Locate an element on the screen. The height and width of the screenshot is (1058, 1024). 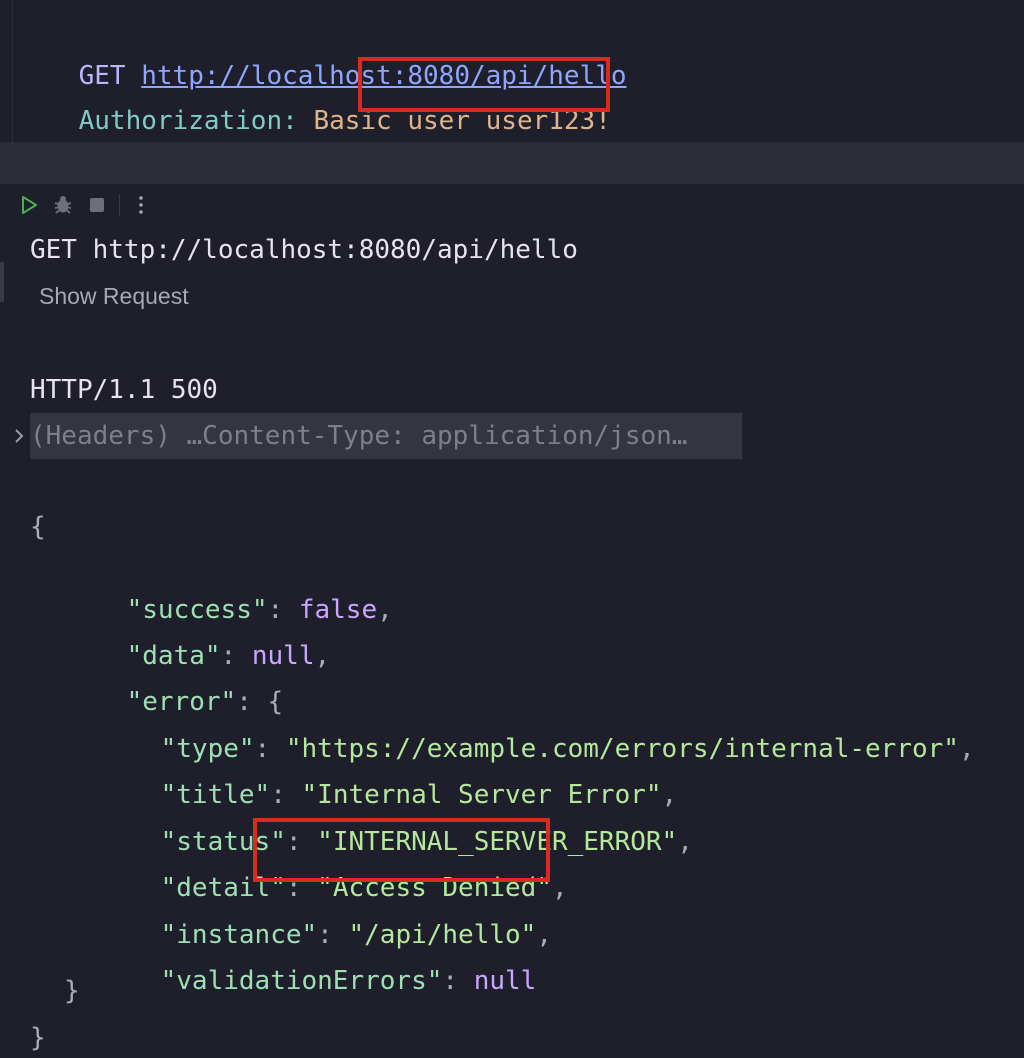
run-icon is located at coordinates (29, 205).